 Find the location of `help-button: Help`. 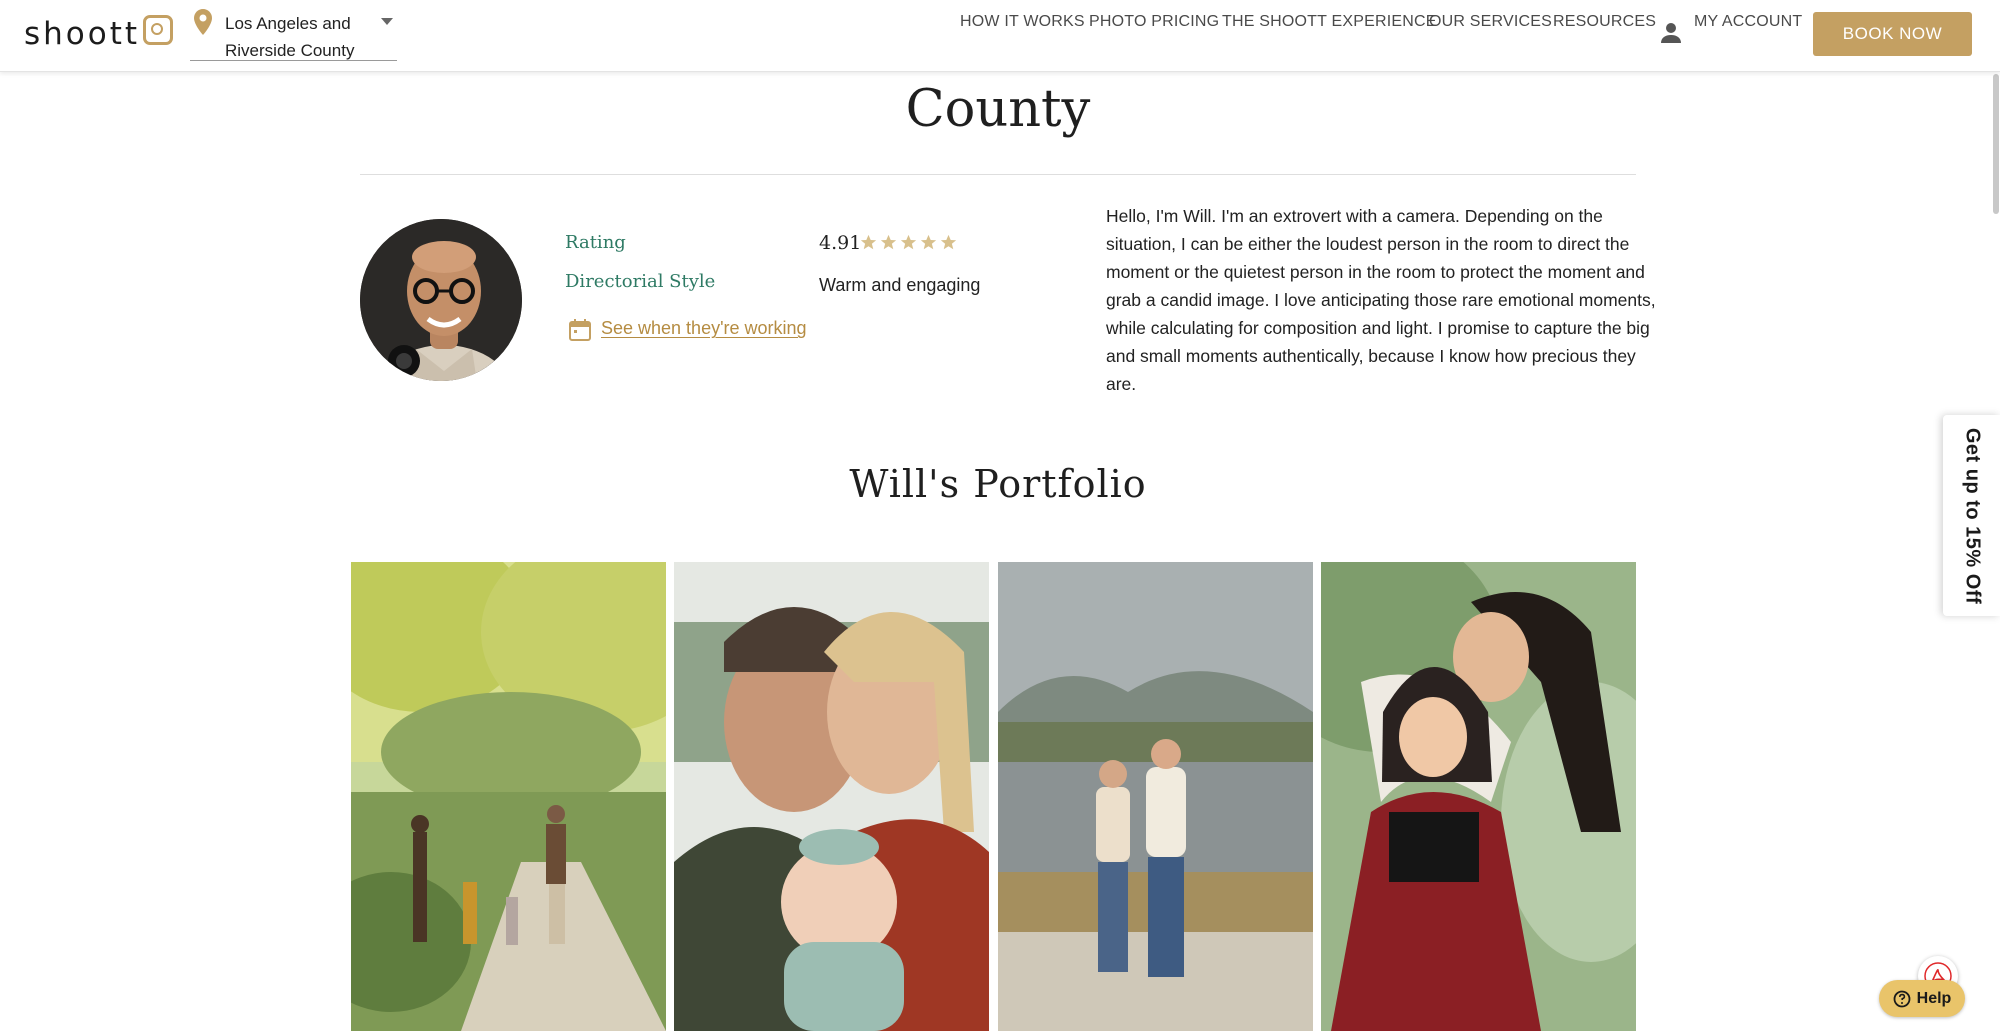

help-button: Help is located at coordinates (1922, 998).